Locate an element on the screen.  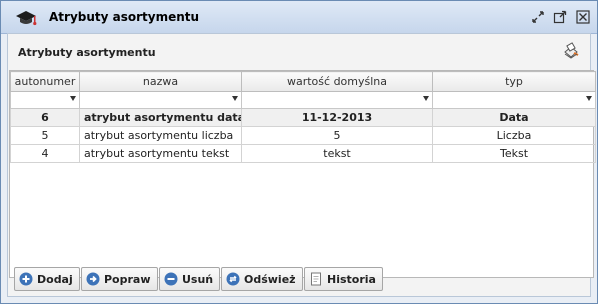
cell-autonumer: 4 is located at coordinates (45, 153).